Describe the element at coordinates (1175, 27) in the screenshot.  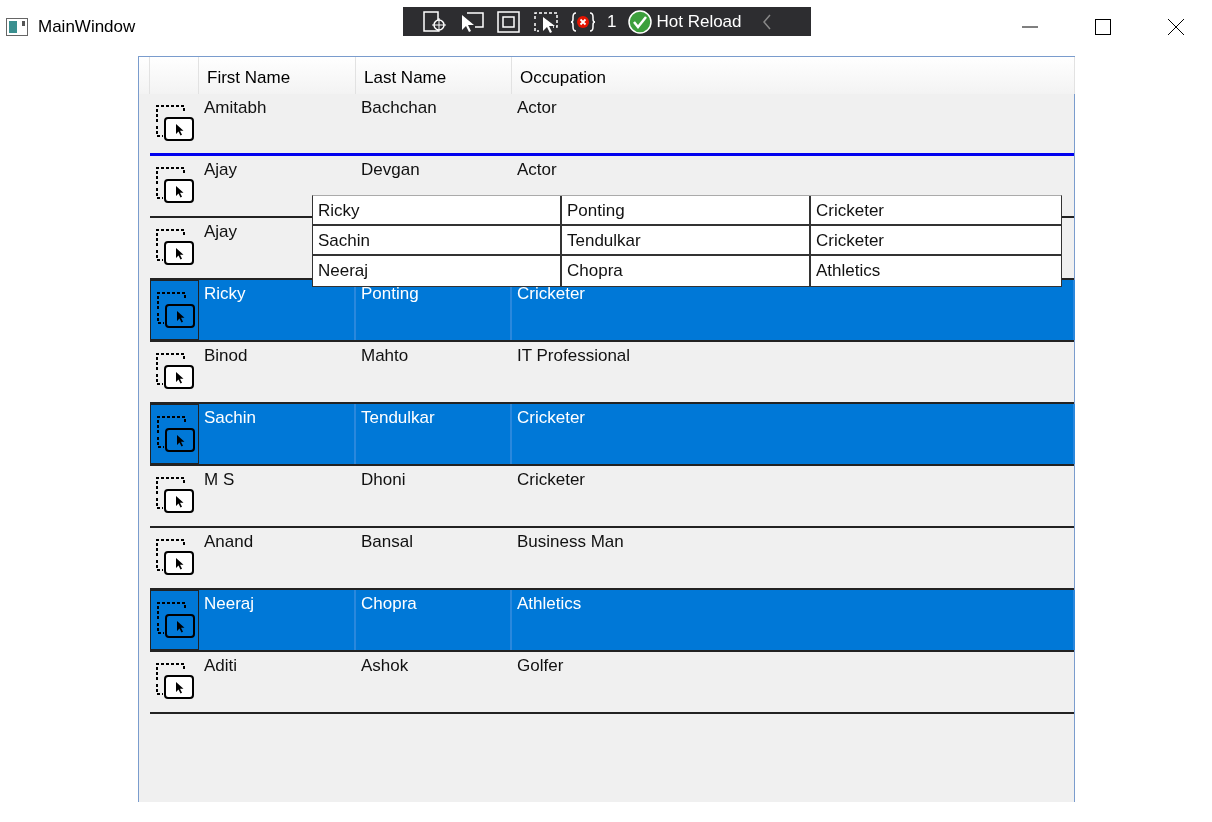
I see `close-icon` at that location.